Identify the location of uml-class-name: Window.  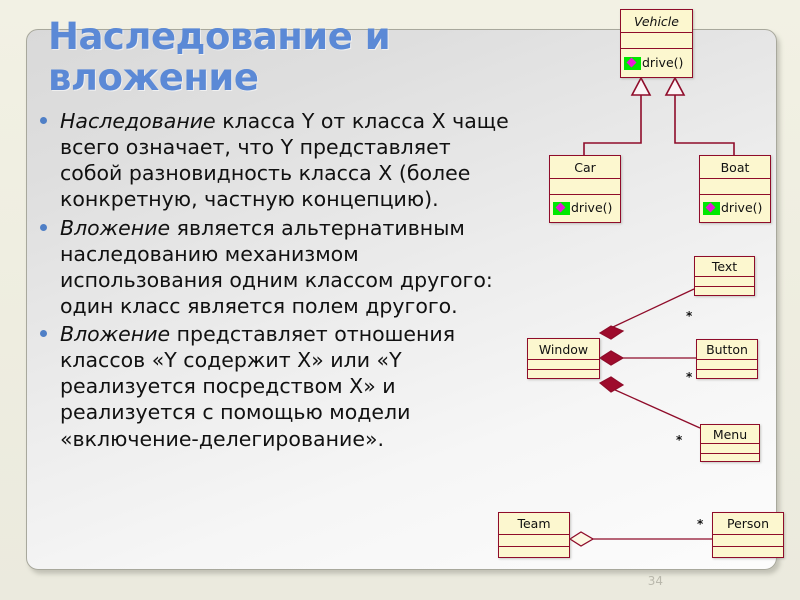
(563, 349).